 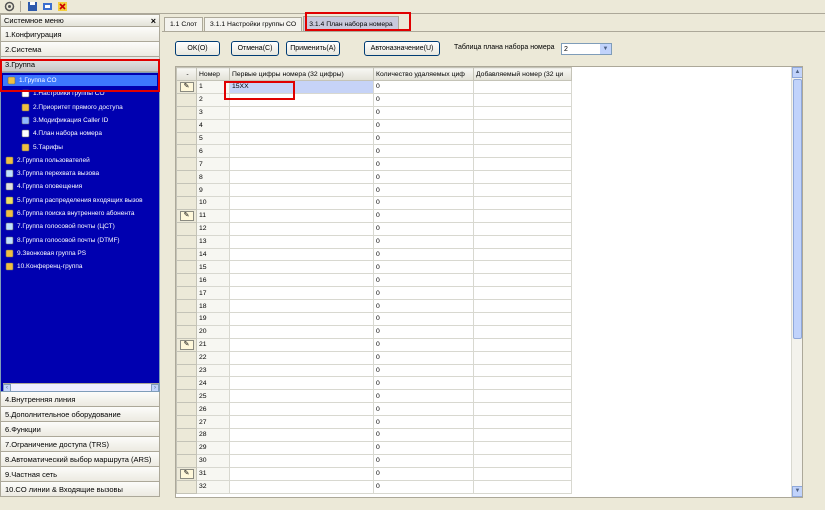 I want to click on table-row: 30, so click(x=485, y=112).